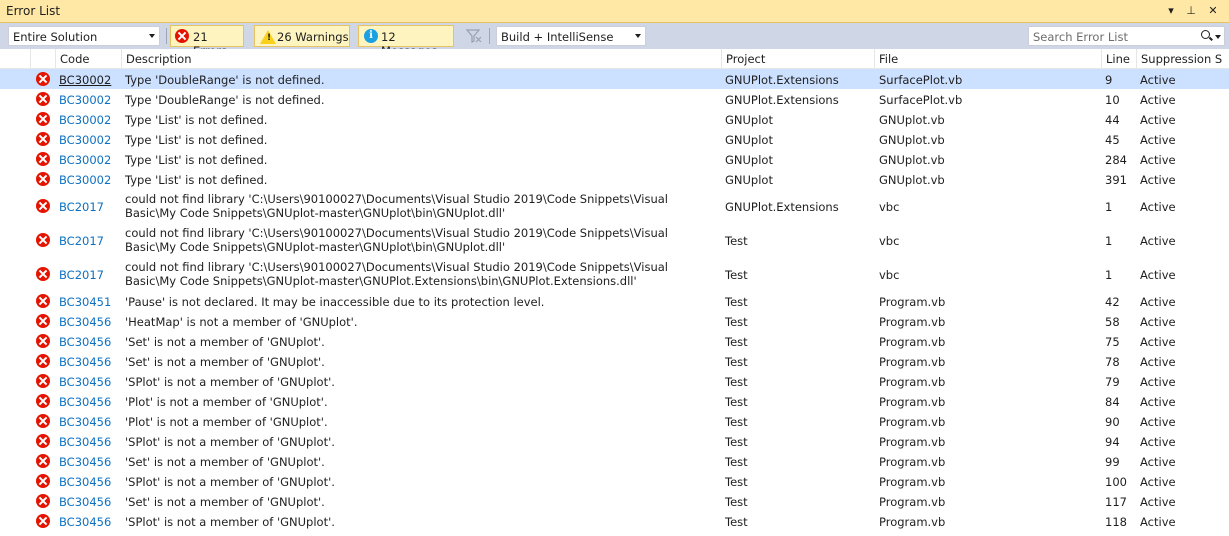 This screenshot has width=1229, height=536. Describe the element at coordinates (474, 36) in the screenshot. I see `clear-filter-icon` at that location.